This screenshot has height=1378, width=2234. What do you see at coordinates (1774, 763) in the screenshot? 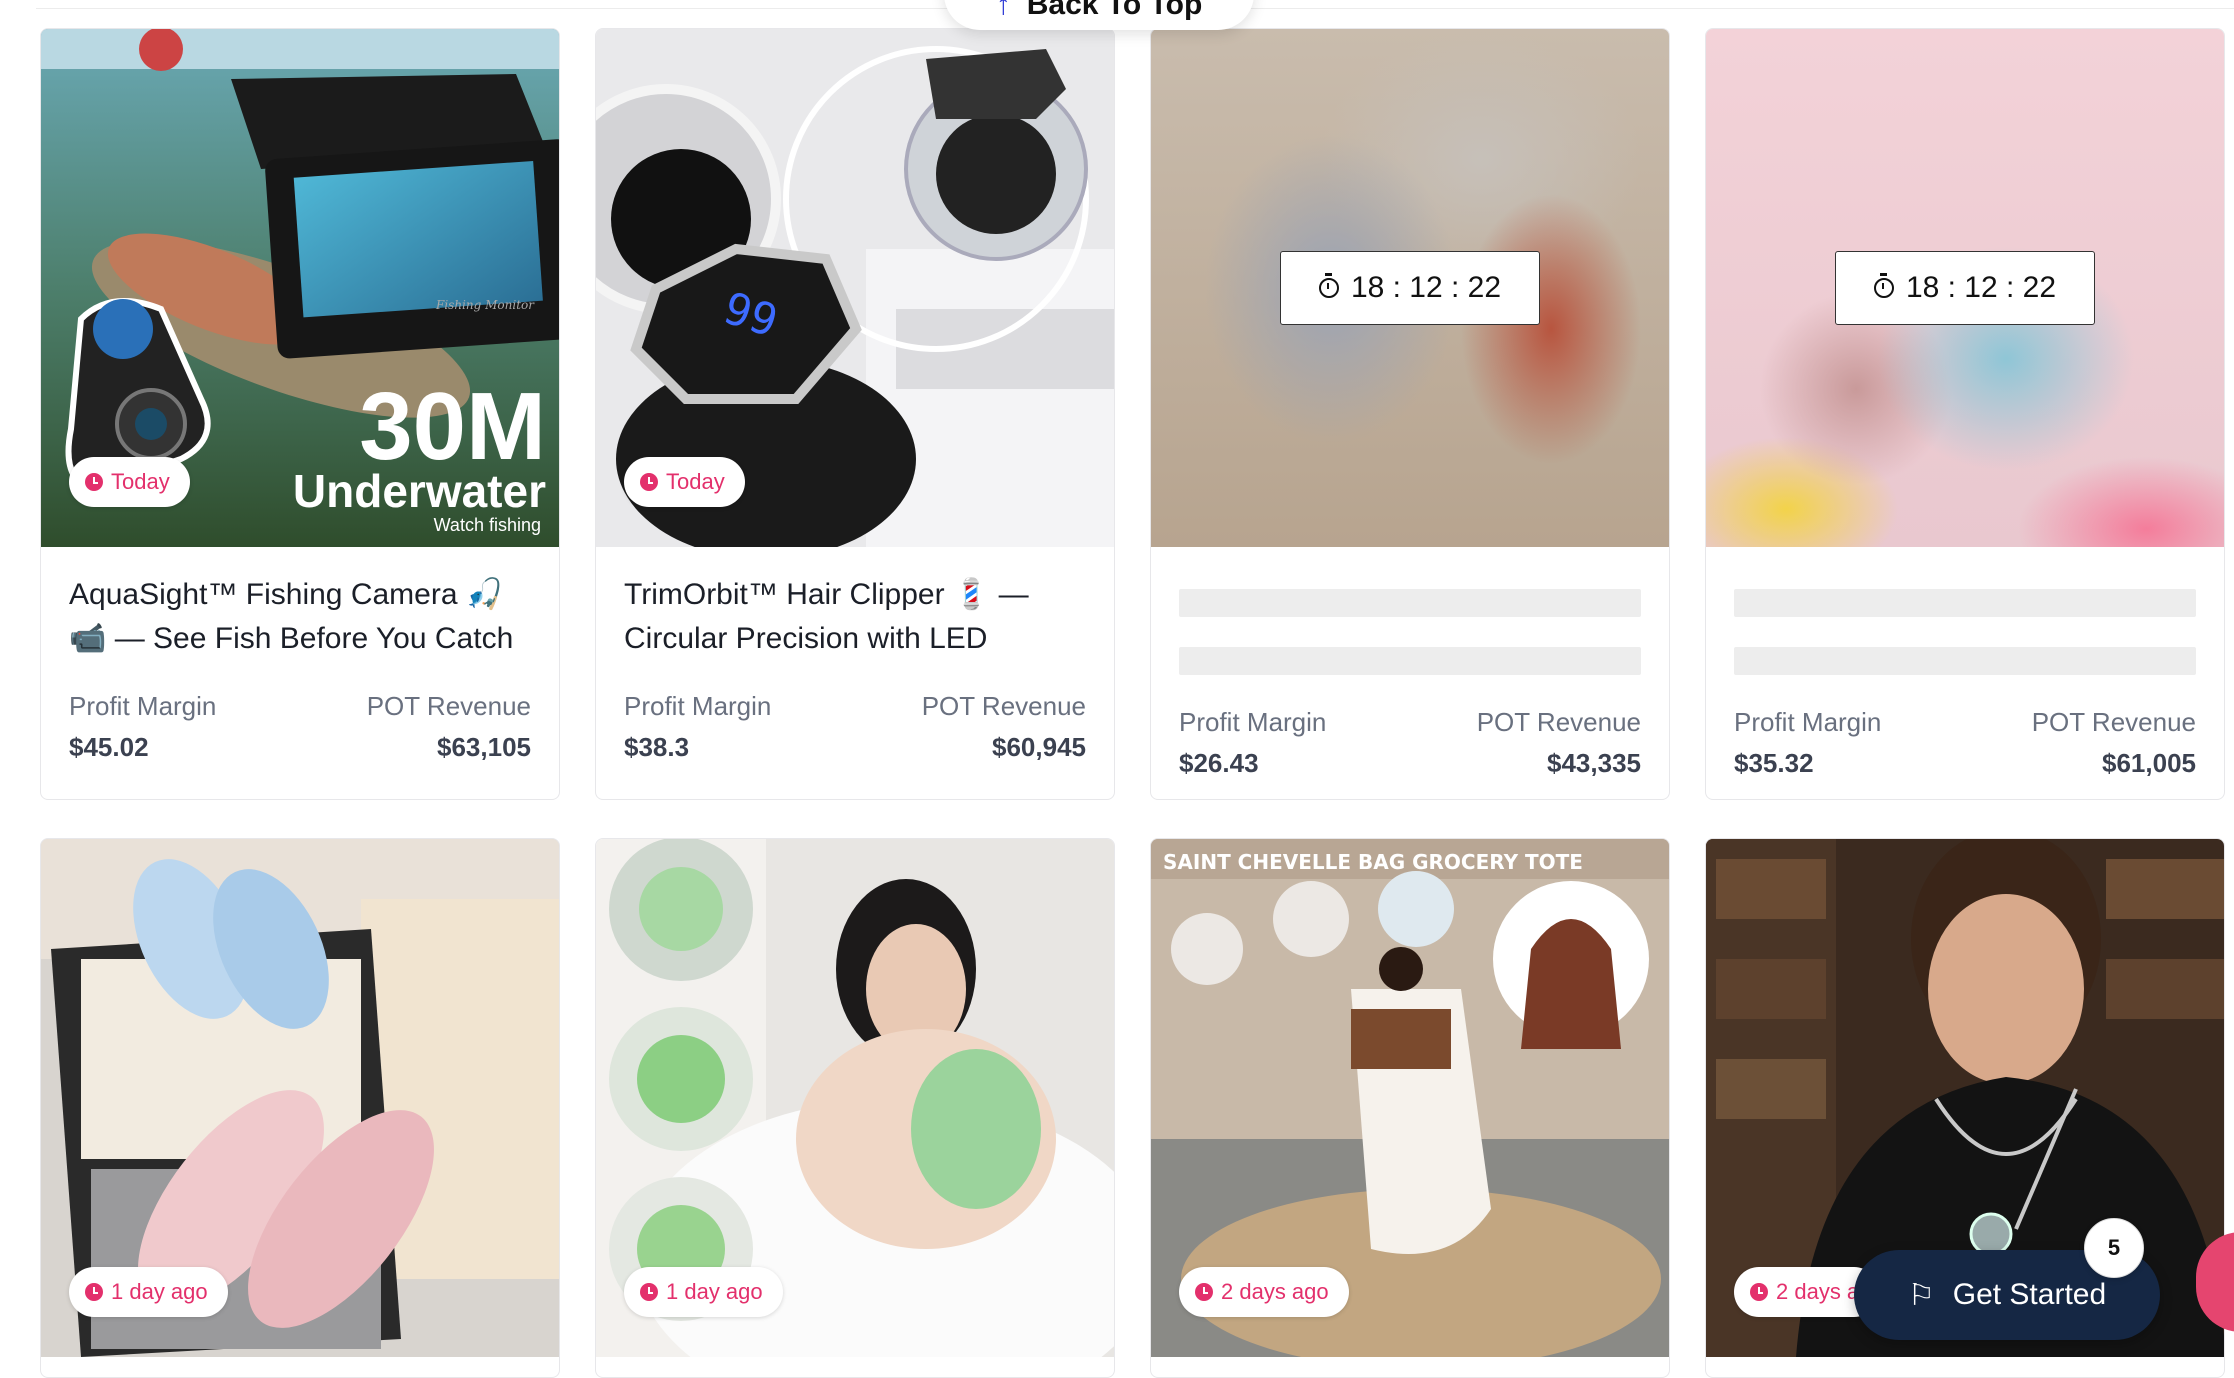
I see `profit-margin-value: $35.32` at bounding box center [1774, 763].